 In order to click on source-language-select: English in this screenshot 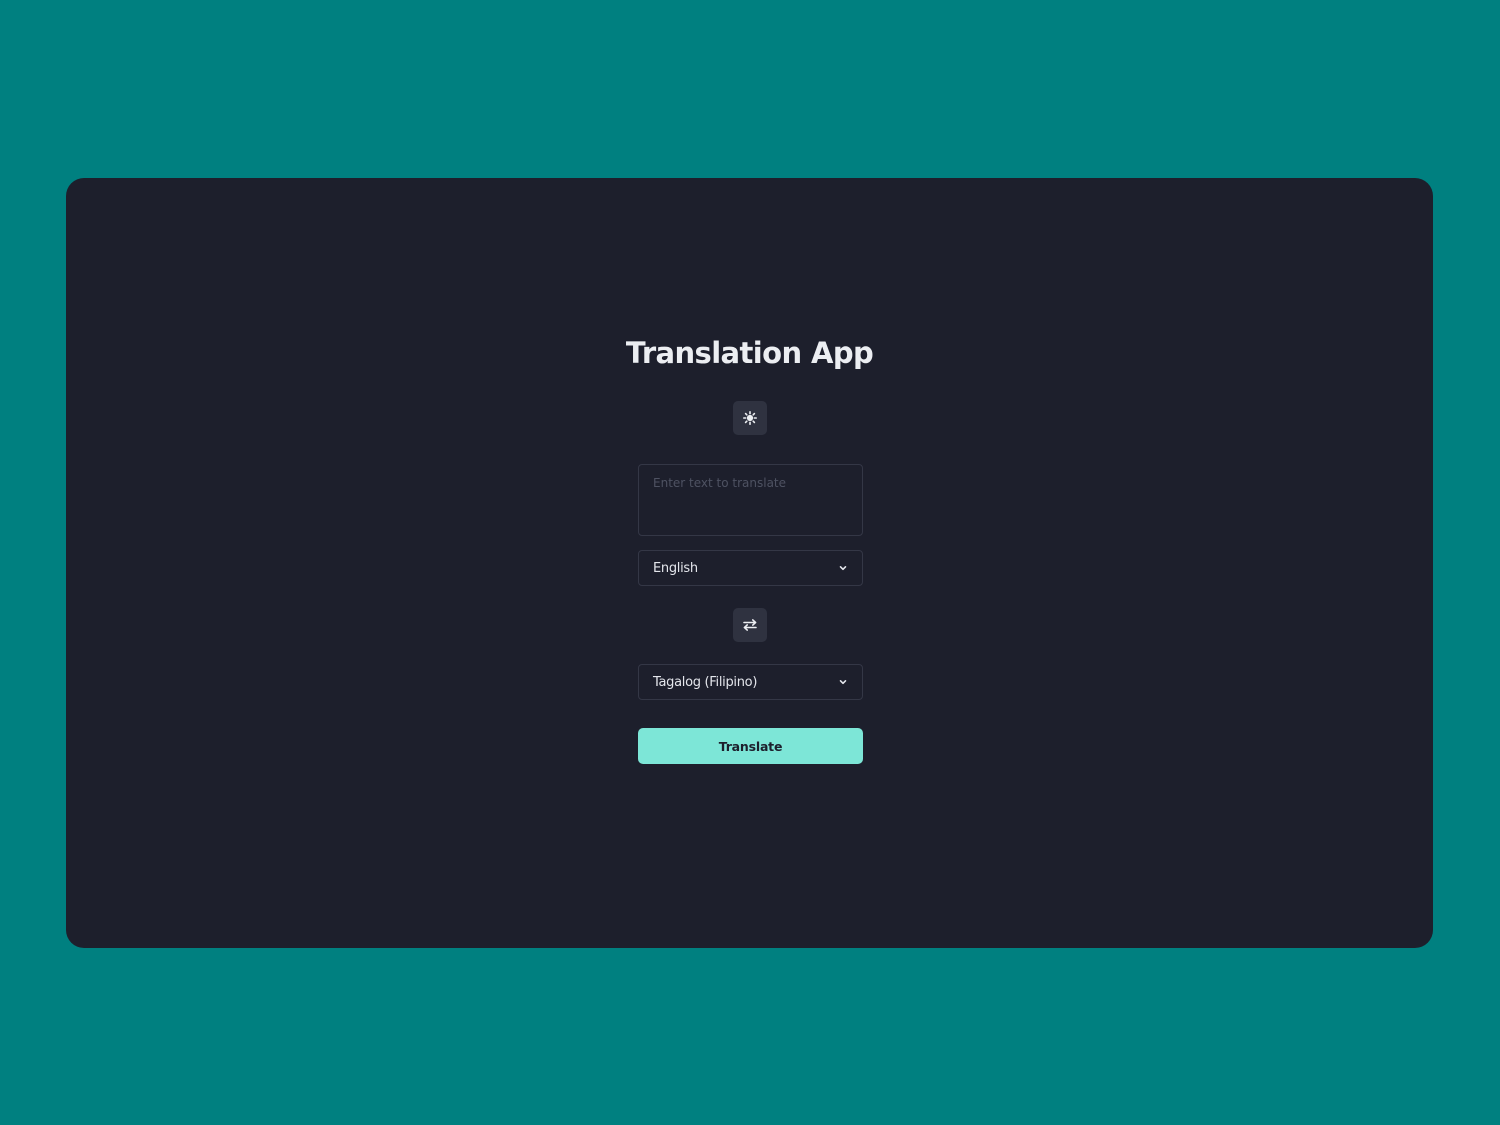, I will do `click(750, 568)`.